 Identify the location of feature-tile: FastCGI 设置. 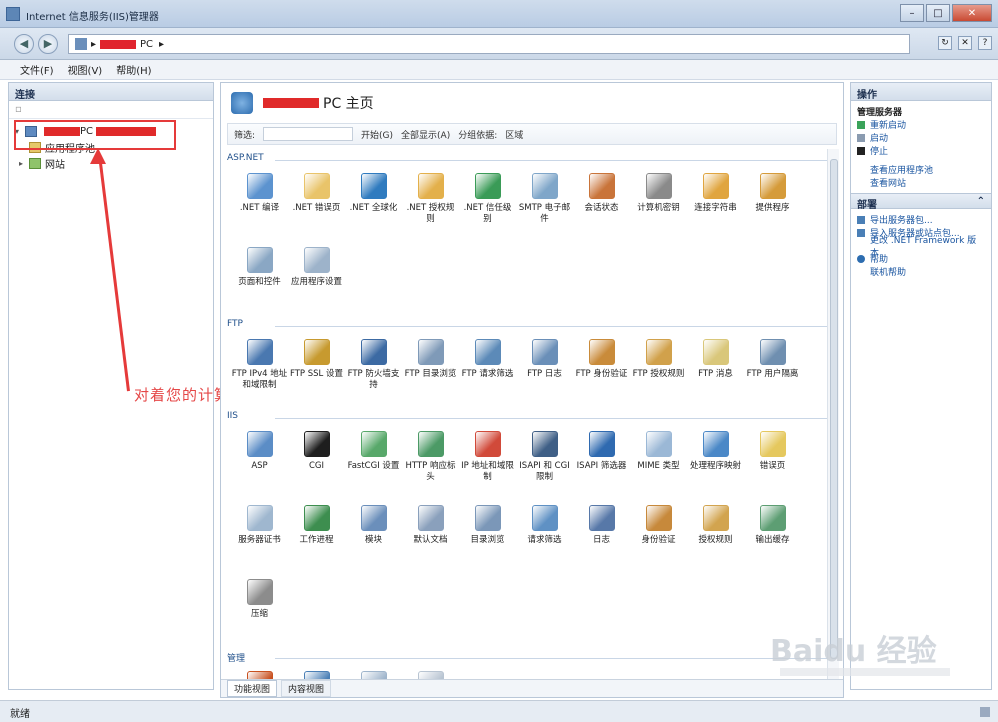
(373, 461).